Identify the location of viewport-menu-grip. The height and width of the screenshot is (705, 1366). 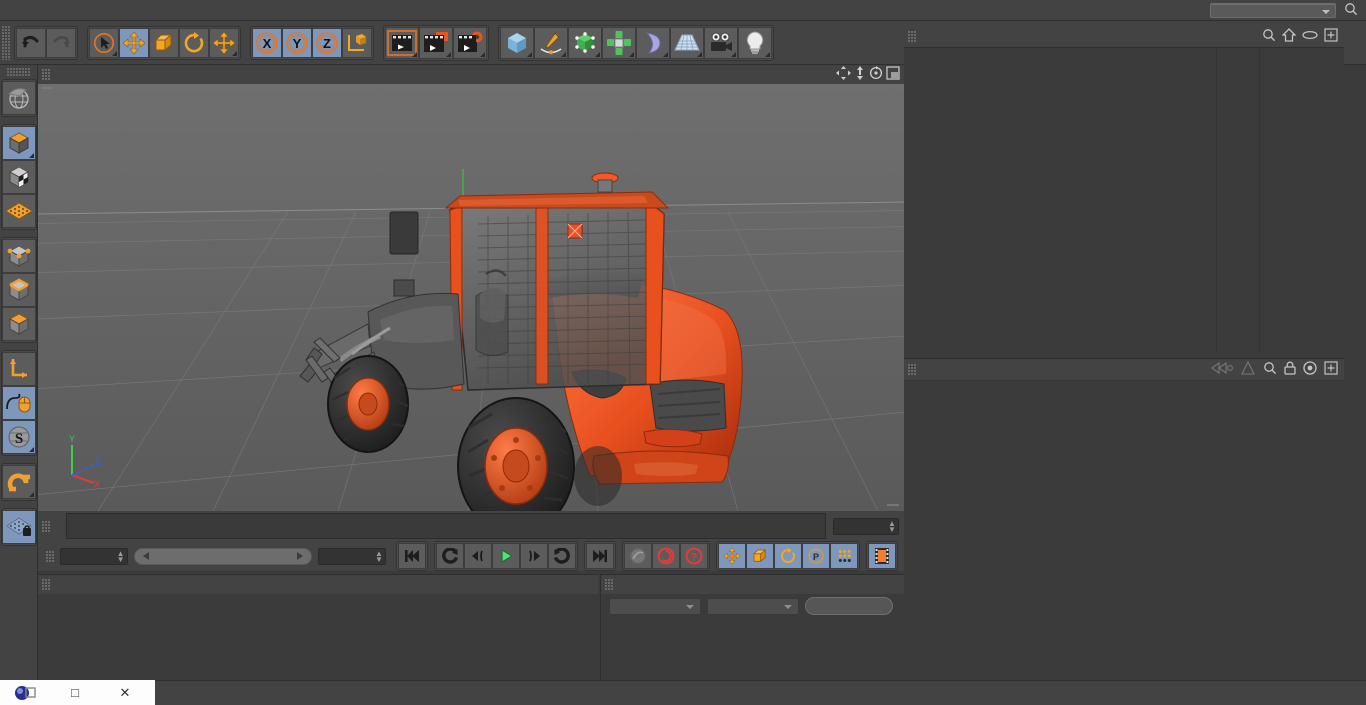
(46, 74).